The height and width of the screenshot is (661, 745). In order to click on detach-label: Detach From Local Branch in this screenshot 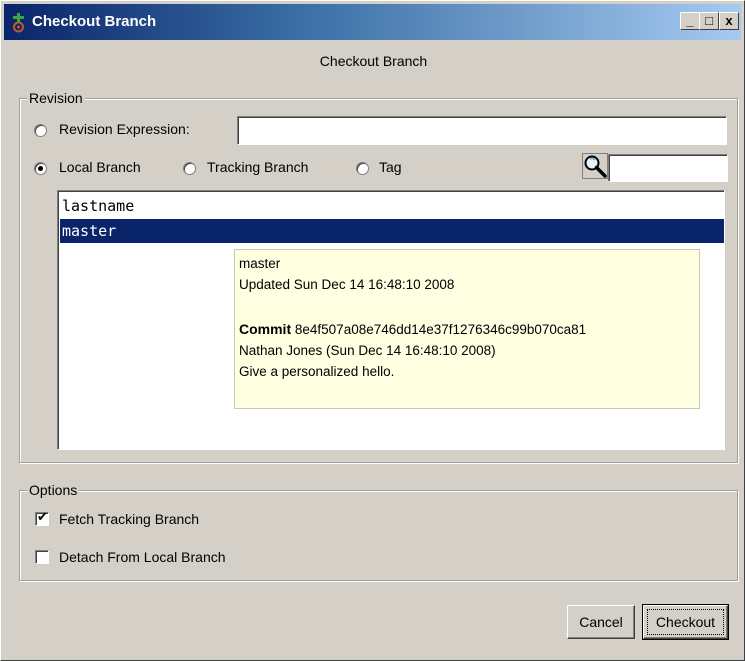, I will do `click(142, 557)`.